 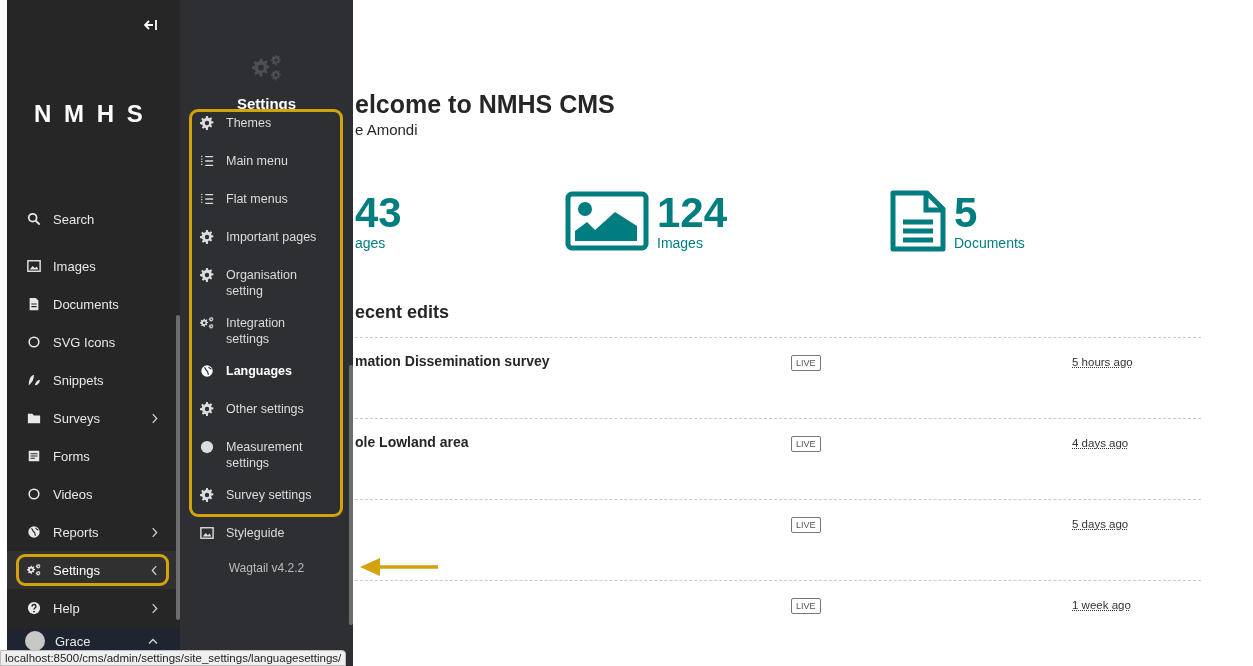 What do you see at coordinates (151, 25) in the screenshot?
I see `collapse-icon` at bounding box center [151, 25].